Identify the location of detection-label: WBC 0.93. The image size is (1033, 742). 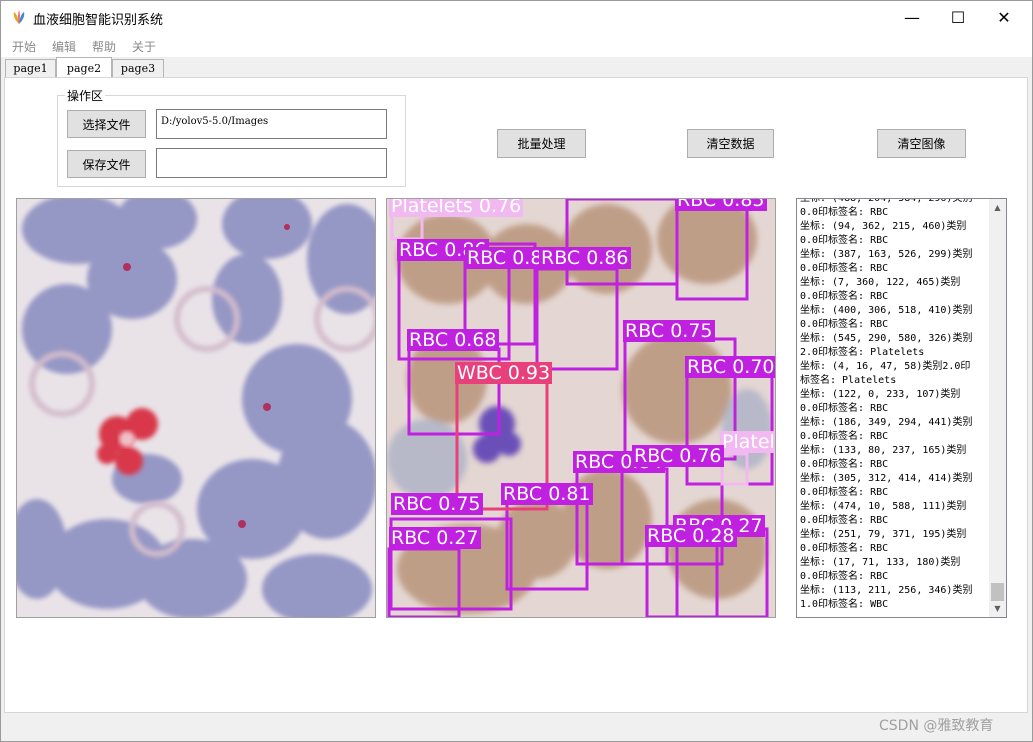
(504, 373).